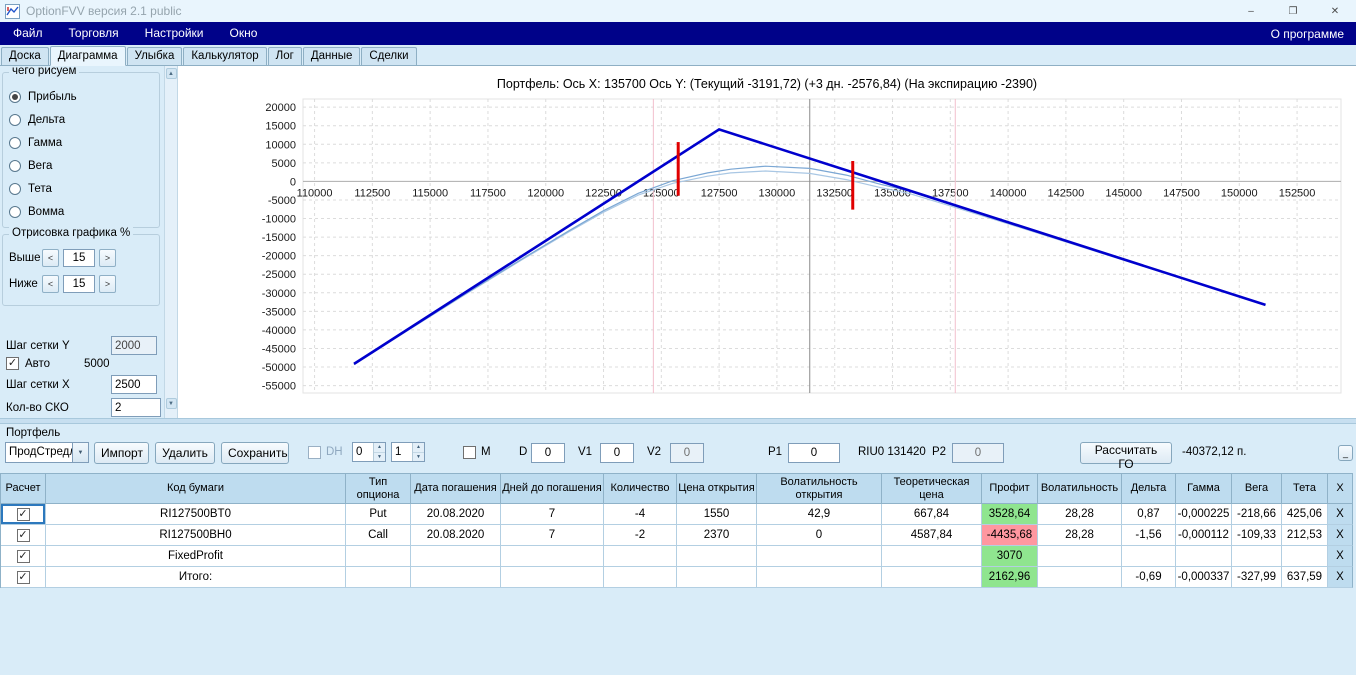 The width and height of the screenshot is (1356, 675). What do you see at coordinates (185, 453) in the screenshot?
I see `delete-button: Удалить` at bounding box center [185, 453].